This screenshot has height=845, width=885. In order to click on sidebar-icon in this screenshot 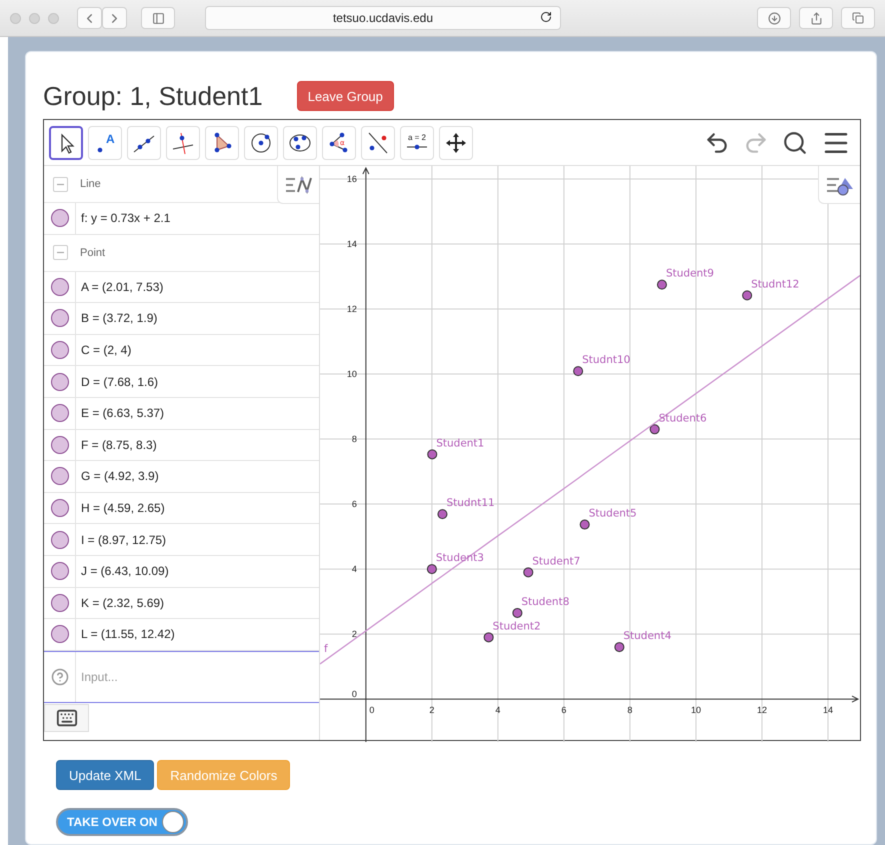, I will do `click(158, 18)`.